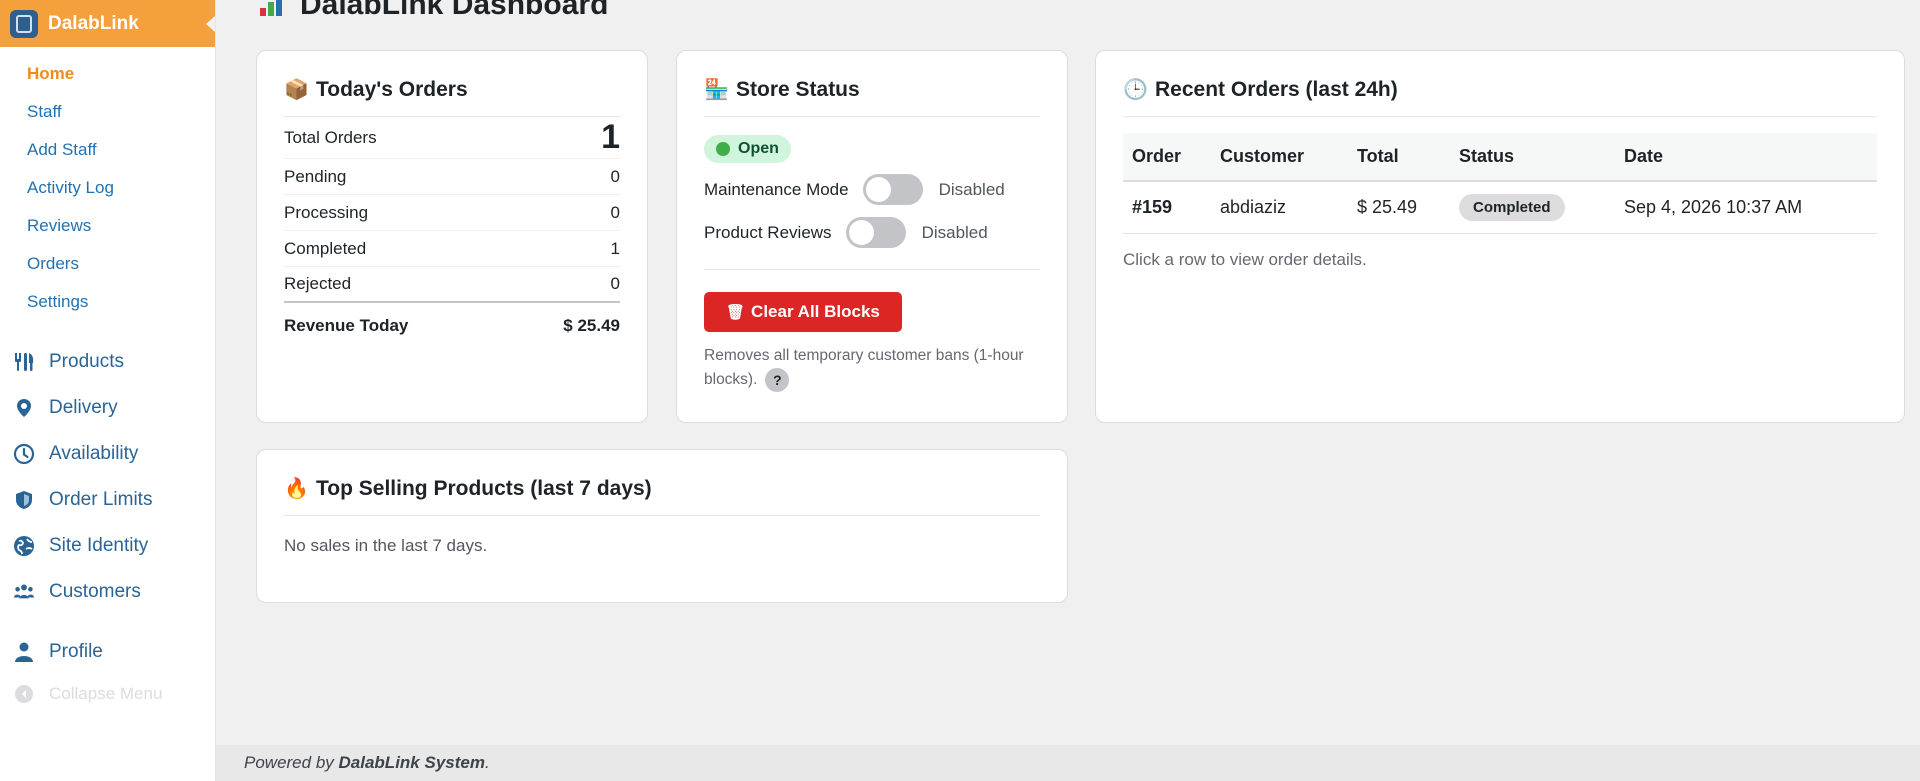  I want to click on revenue-row: Revenue Today $ 25.49, so click(452, 326).